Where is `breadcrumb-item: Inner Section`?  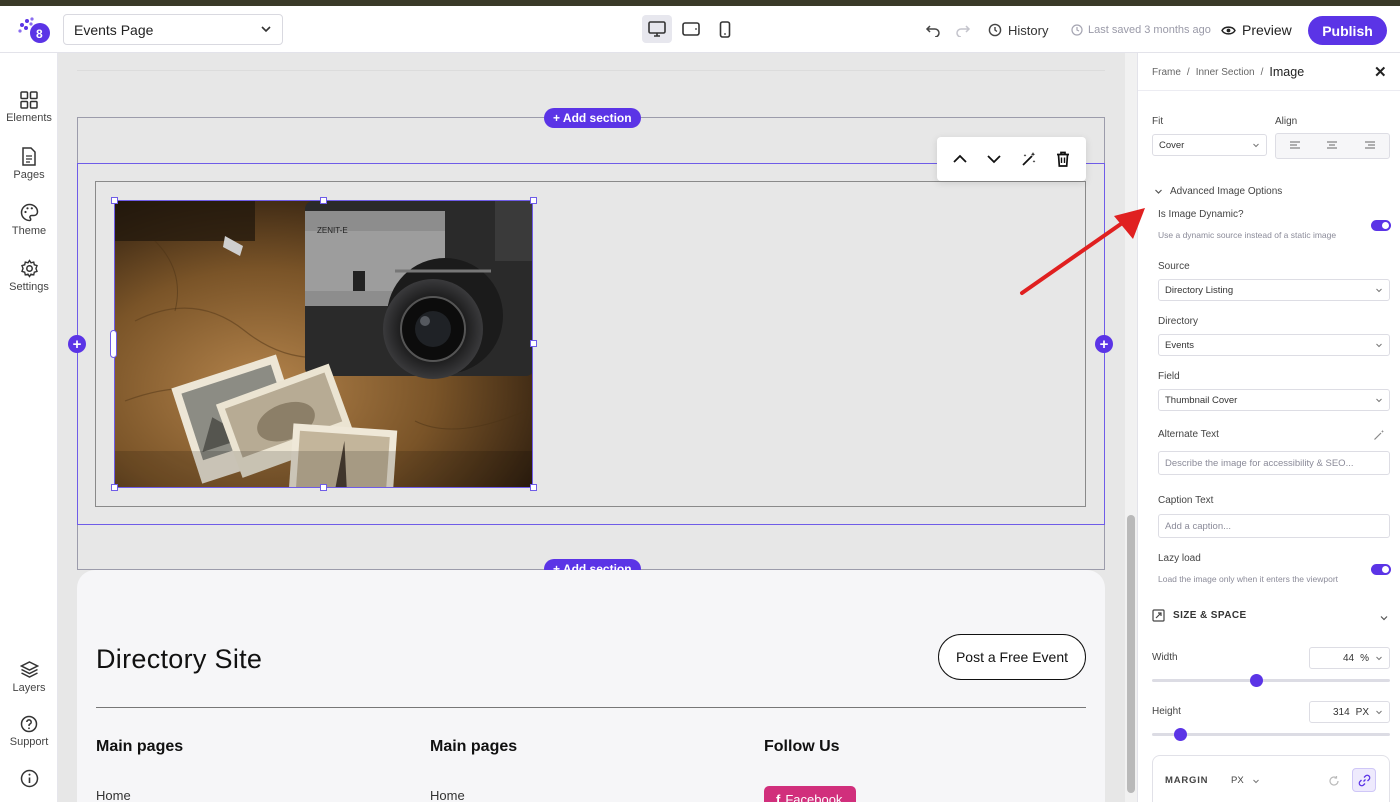
breadcrumb-item: Inner Section is located at coordinates (1225, 72).